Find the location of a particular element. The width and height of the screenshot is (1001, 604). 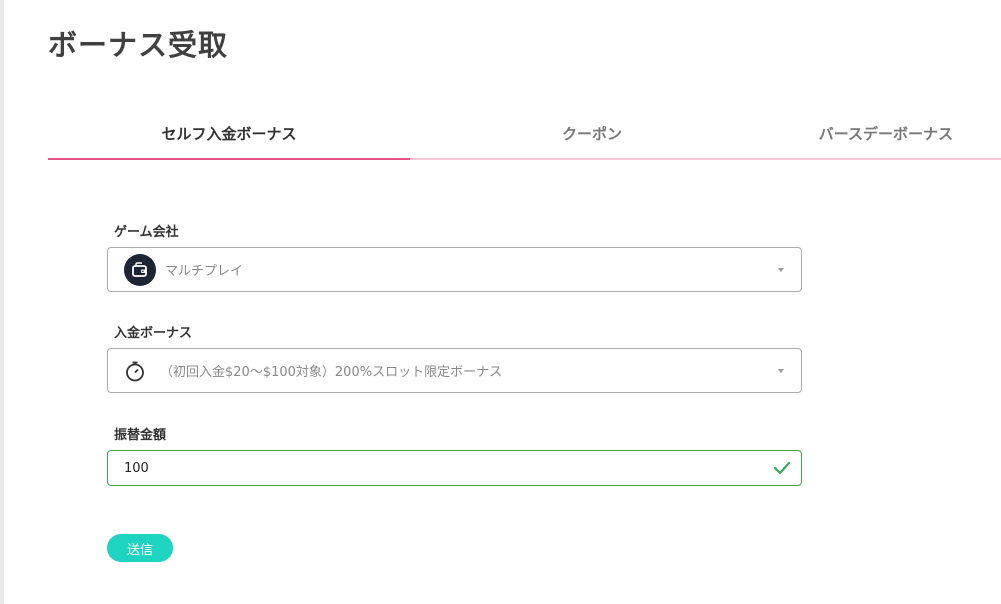

deposit-bonus-label: 入金ボーナス is located at coordinates (153, 333).